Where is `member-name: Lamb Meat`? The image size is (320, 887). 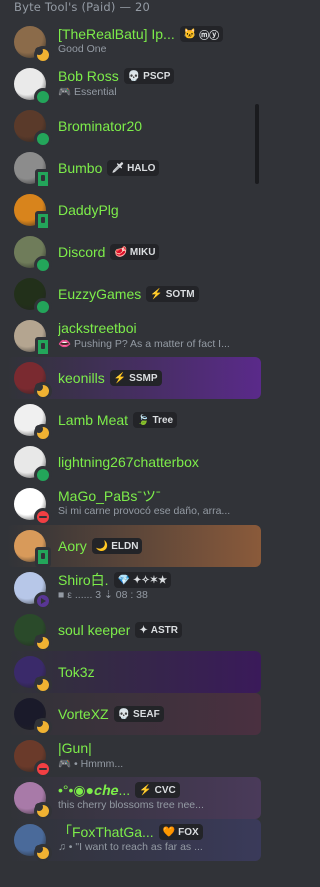
member-name: Lamb Meat is located at coordinates (93, 420).